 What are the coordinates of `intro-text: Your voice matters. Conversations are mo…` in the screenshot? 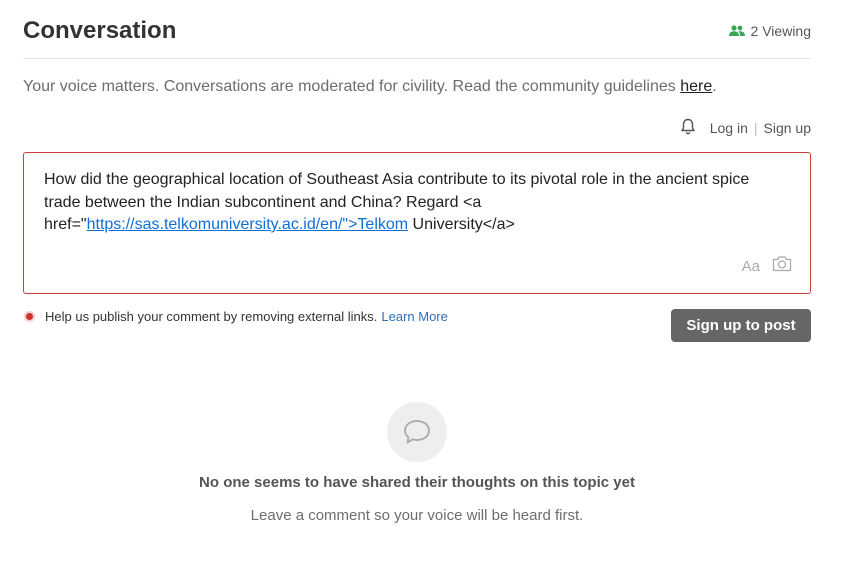 It's located at (352, 86).